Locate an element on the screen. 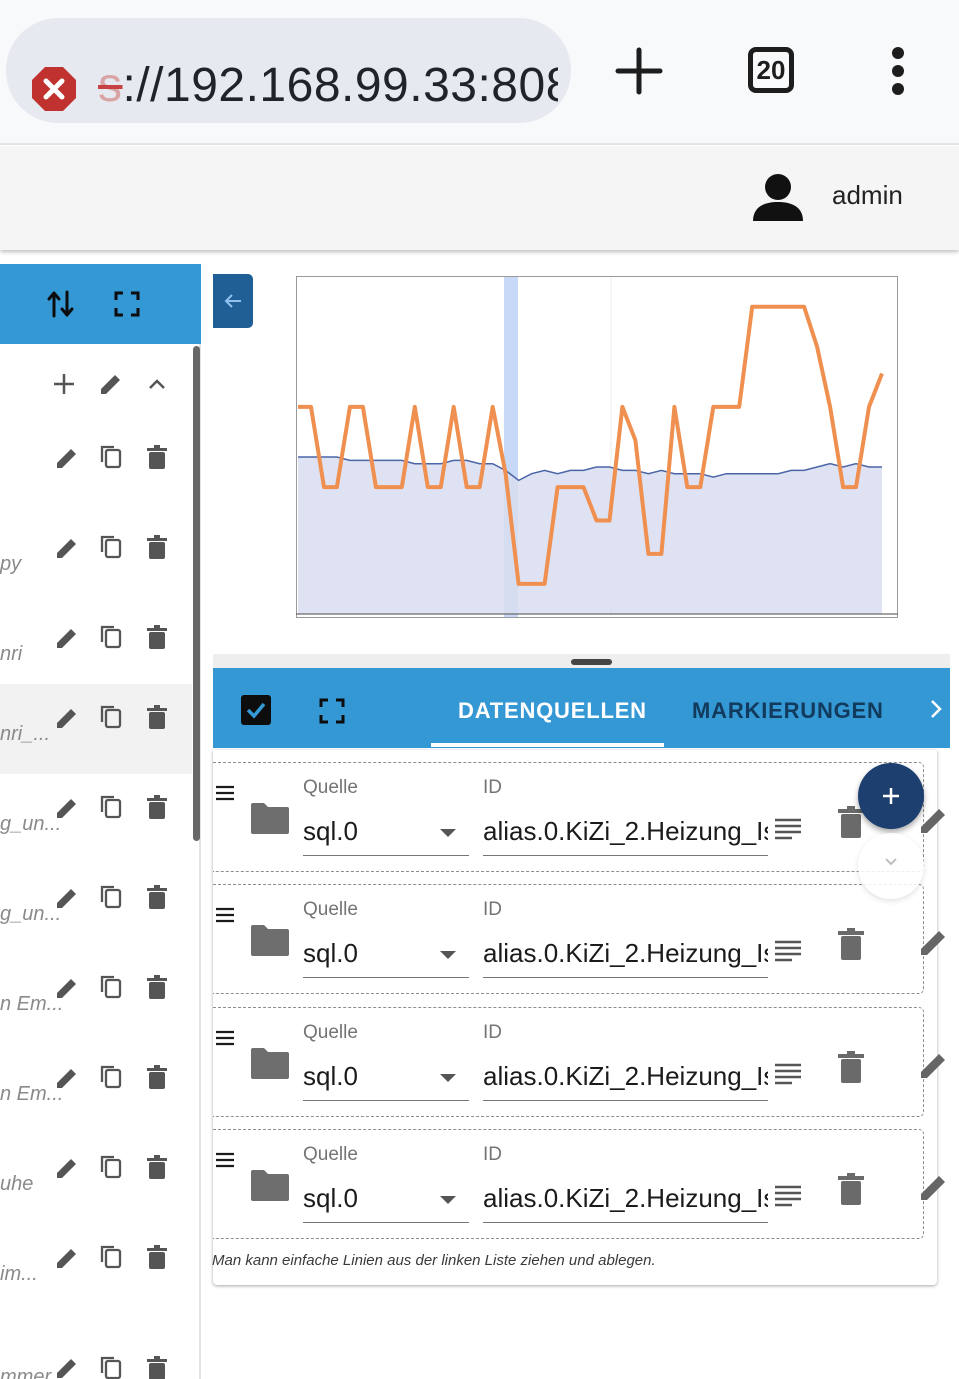 The width and height of the screenshot is (959, 1379). expand-button is located at coordinates (891, 866).